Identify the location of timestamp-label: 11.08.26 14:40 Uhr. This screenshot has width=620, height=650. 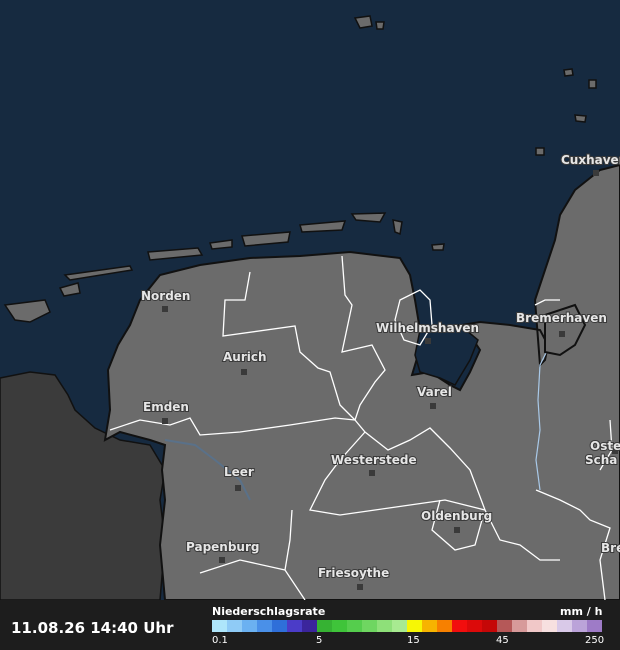
(92, 628).